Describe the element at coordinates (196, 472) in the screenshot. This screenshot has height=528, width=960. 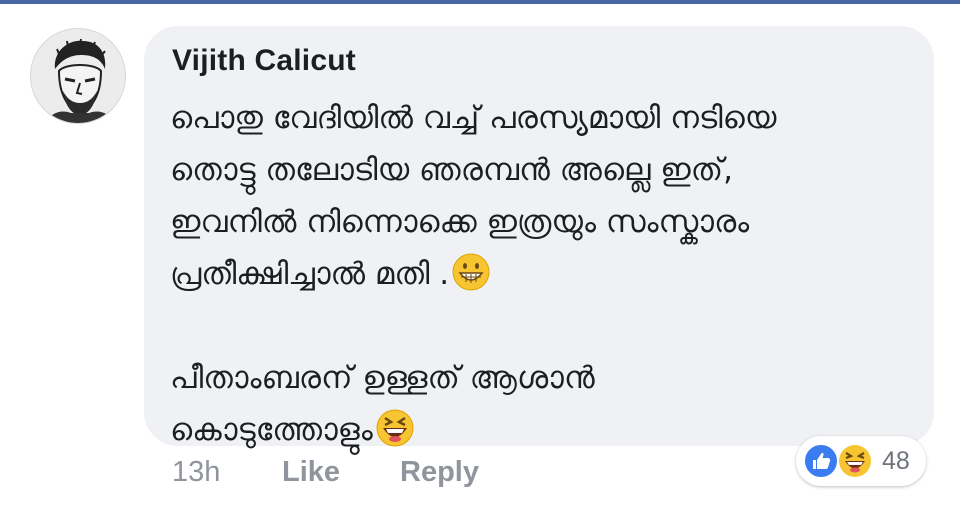
I see `timestamp: 13h` at that location.